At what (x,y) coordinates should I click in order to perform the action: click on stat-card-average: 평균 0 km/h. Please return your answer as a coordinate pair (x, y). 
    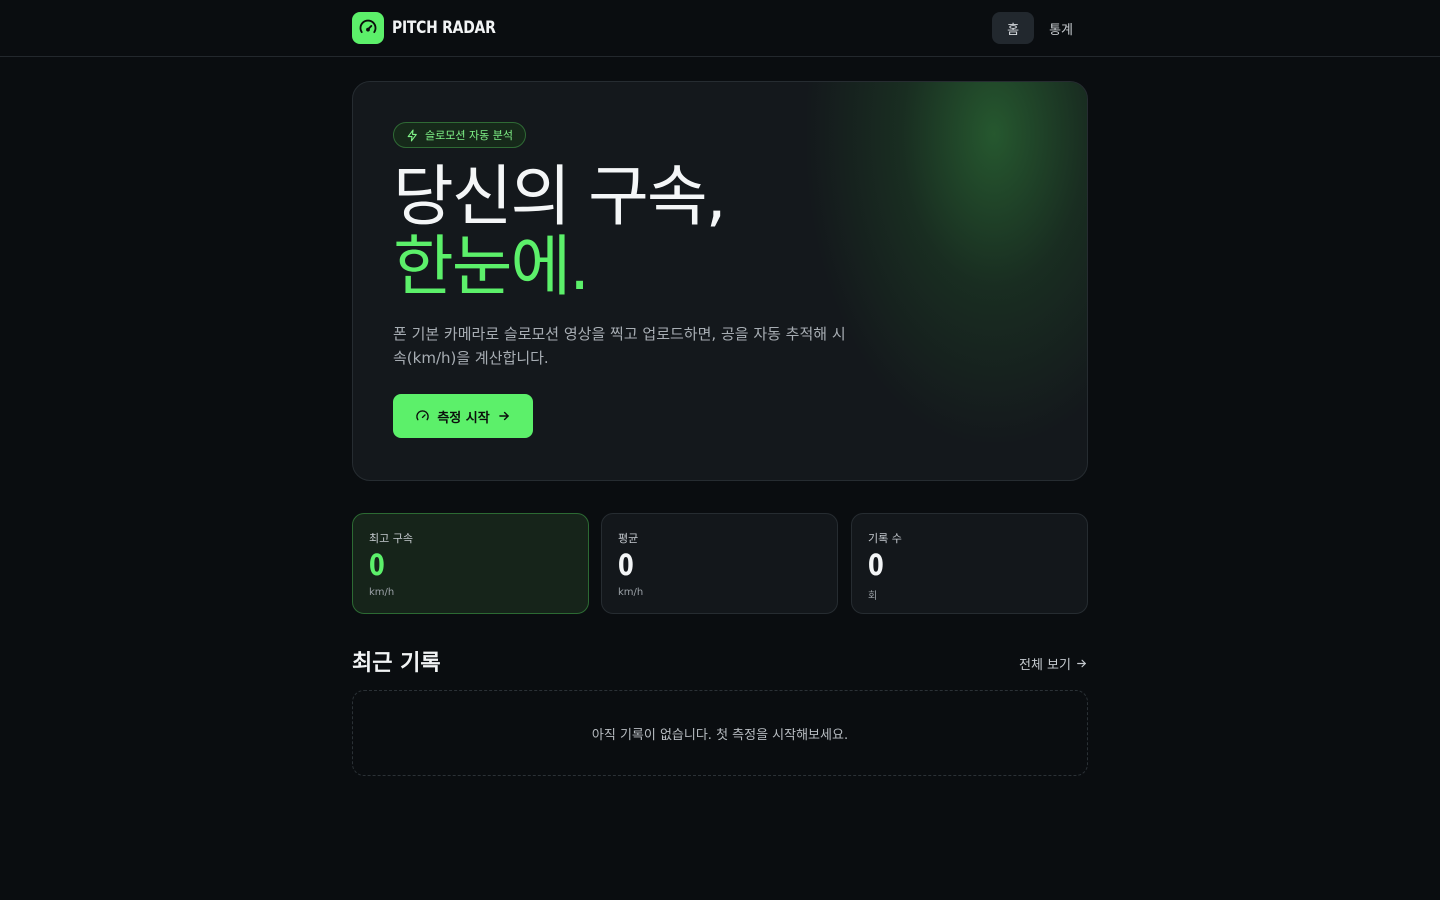
    Looking at the image, I should click on (719, 563).